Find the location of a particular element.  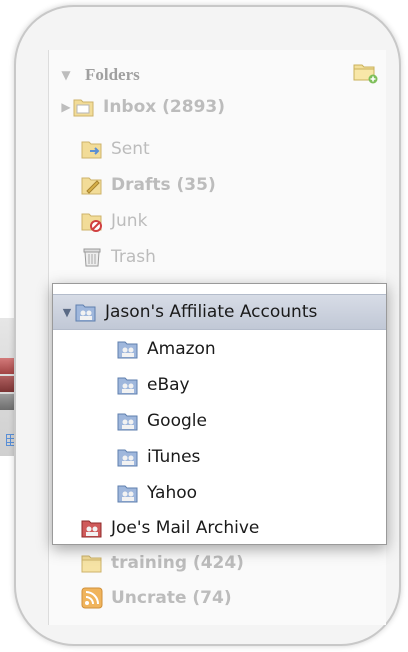

rss-feed-icon is located at coordinates (92, 598).